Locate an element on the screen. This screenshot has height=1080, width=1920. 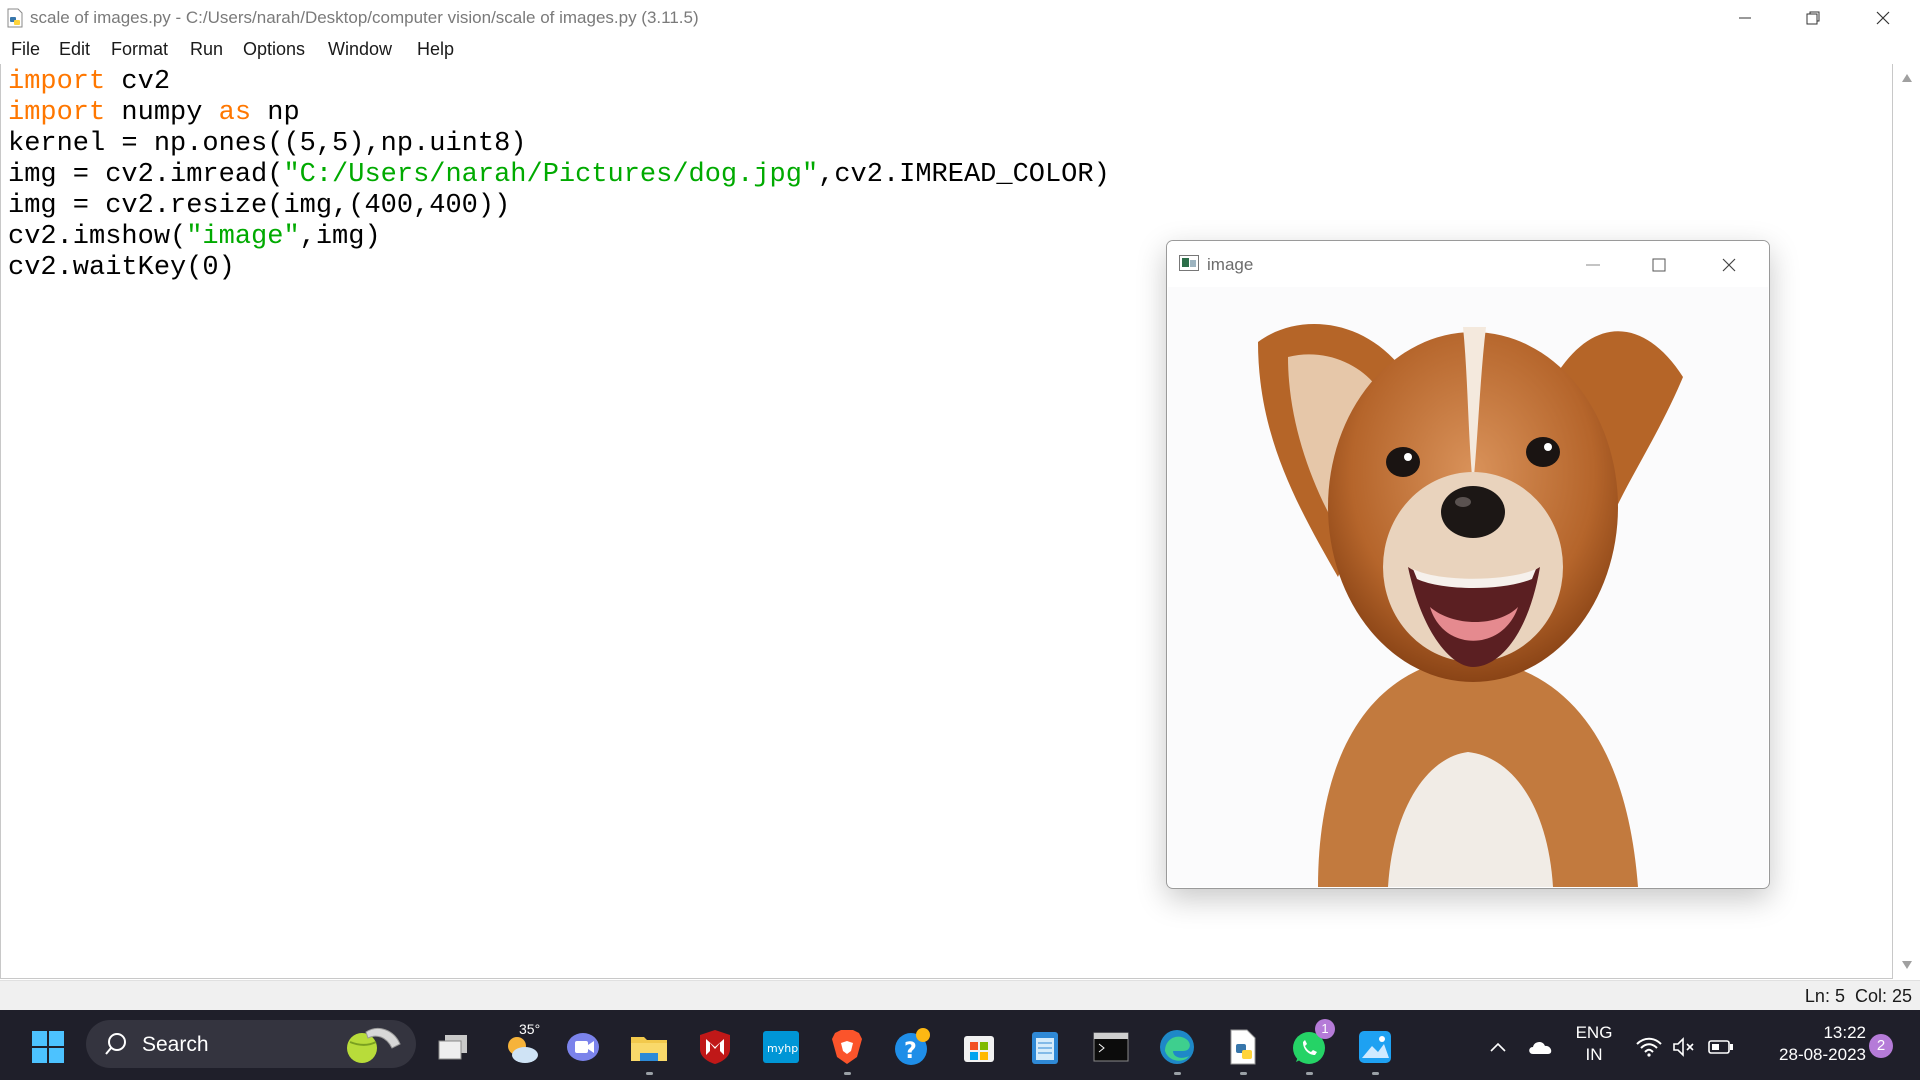
language-code: ENG is located at coordinates (1594, 1032).